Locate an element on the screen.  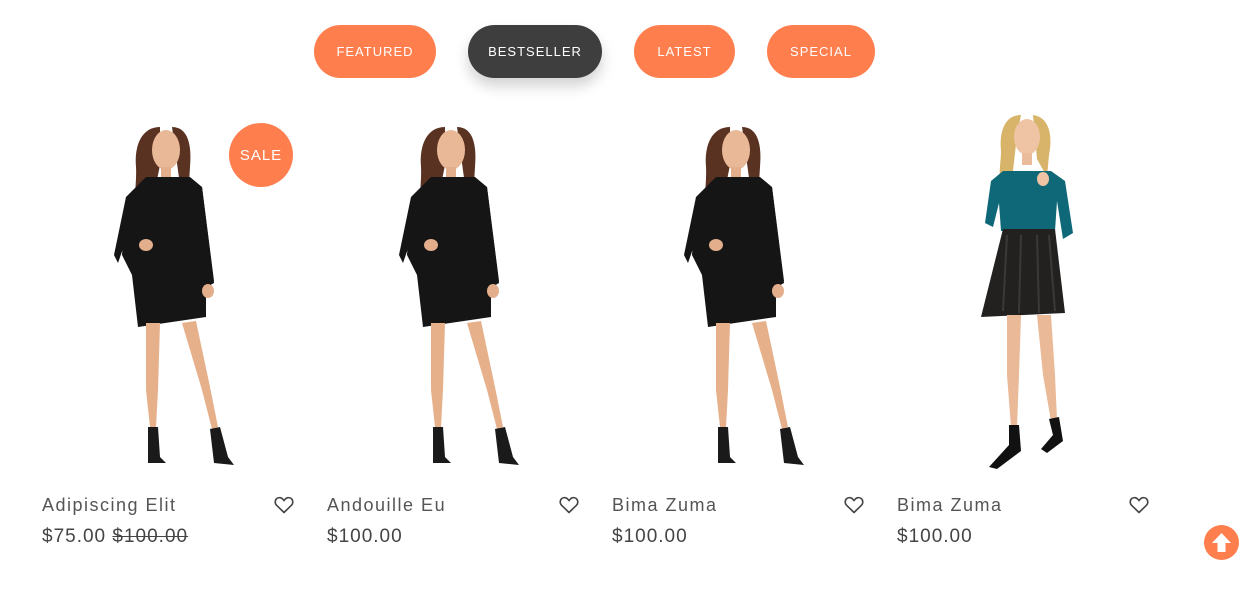
sale-price: $75.00 is located at coordinates (74, 536).